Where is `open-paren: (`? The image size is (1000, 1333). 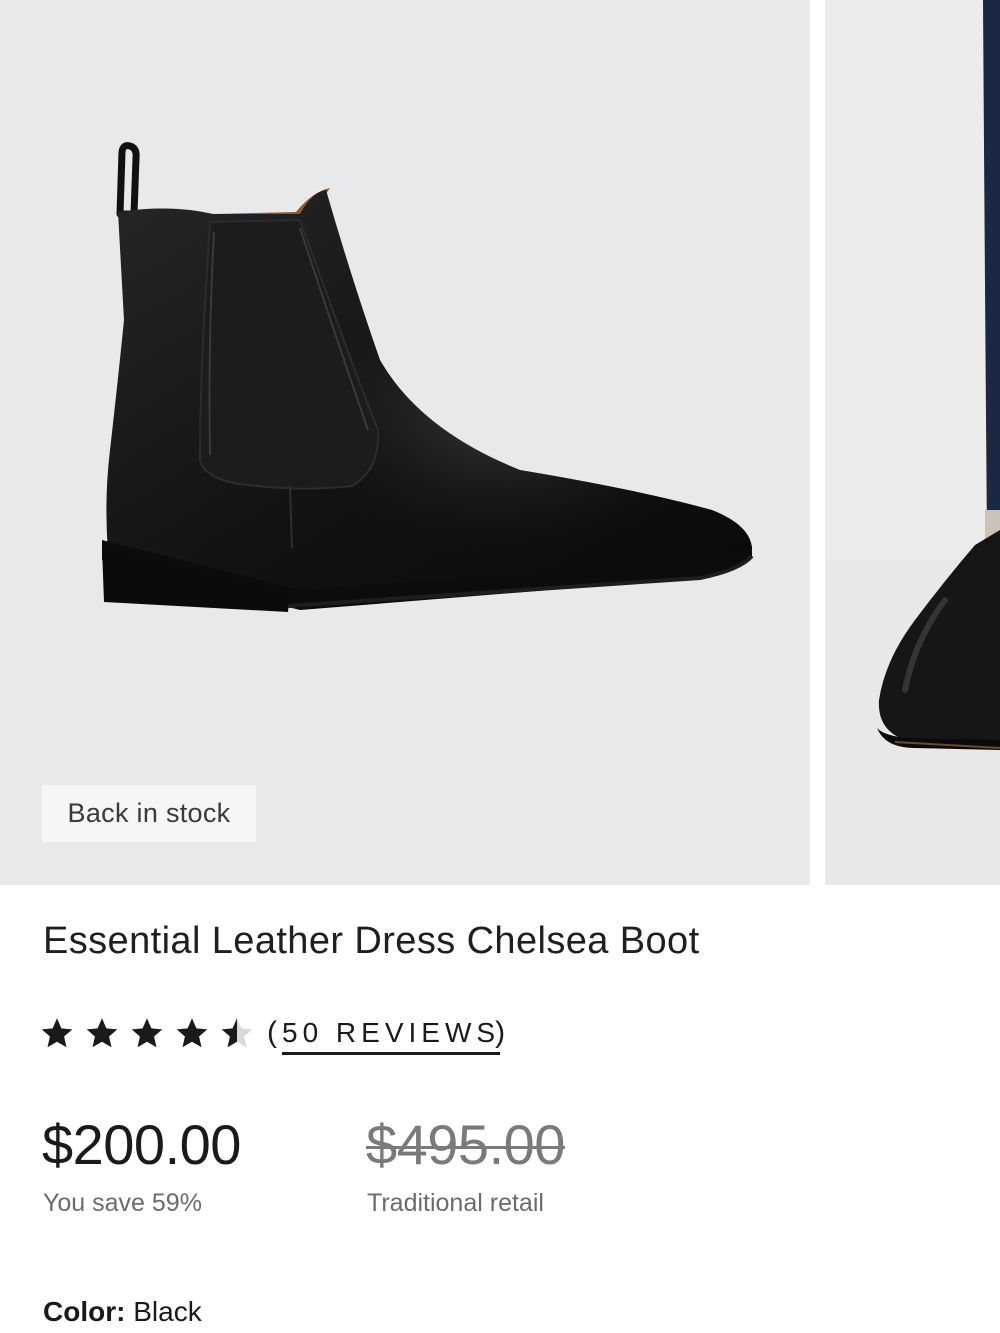
open-paren: ( is located at coordinates (274, 1032).